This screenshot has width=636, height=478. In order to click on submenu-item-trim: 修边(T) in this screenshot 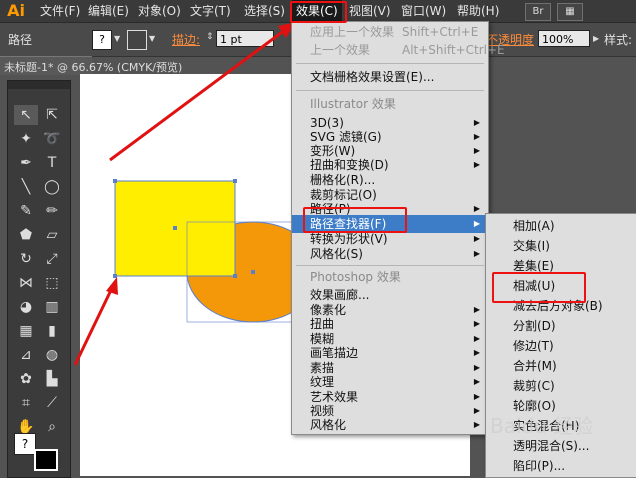, I will do `click(561, 346)`.